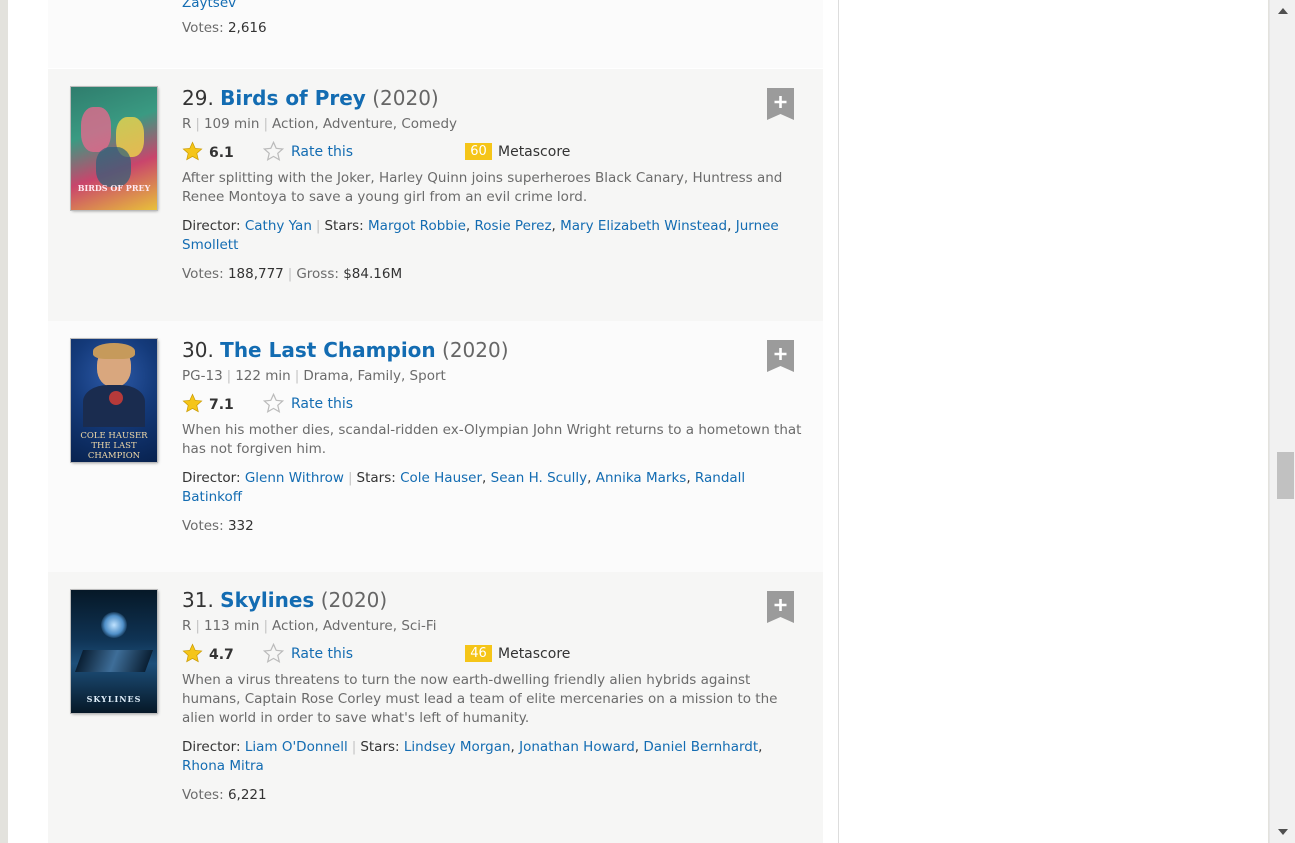 Image resolution: width=1295 pixels, height=843 pixels. What do you see at coordinates (492, 795) in the screenshot?
I see `votes-line: Votes: 6,221` at bounding box center [492, 795].